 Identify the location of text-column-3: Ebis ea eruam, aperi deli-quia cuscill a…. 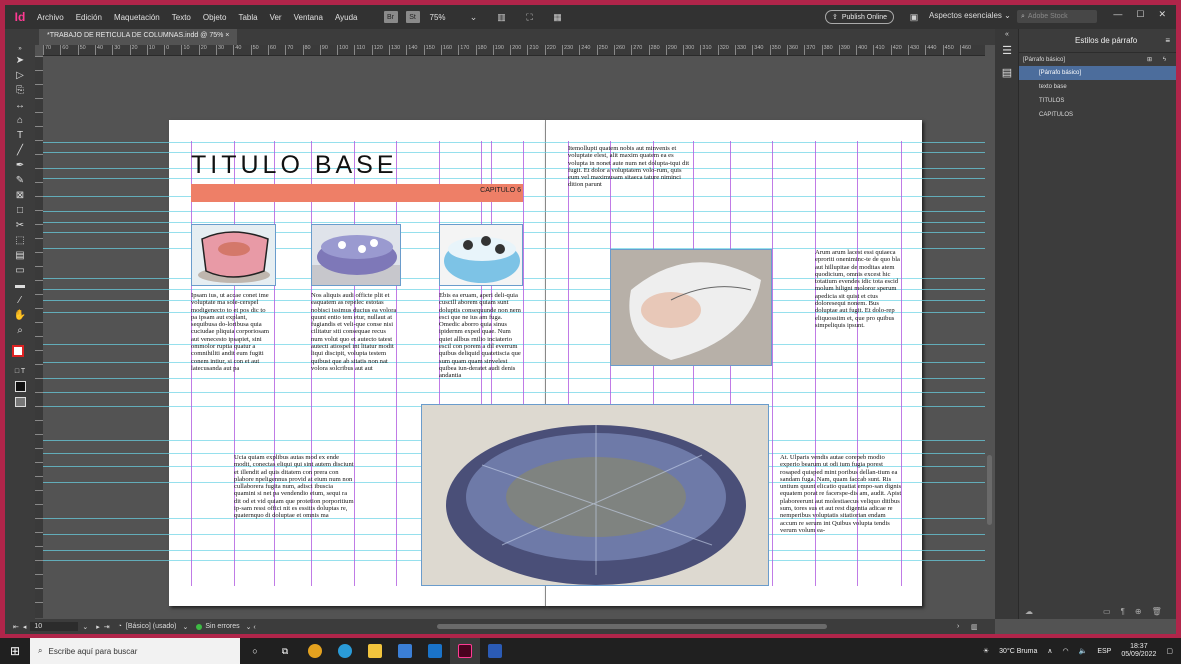
(481, 342).